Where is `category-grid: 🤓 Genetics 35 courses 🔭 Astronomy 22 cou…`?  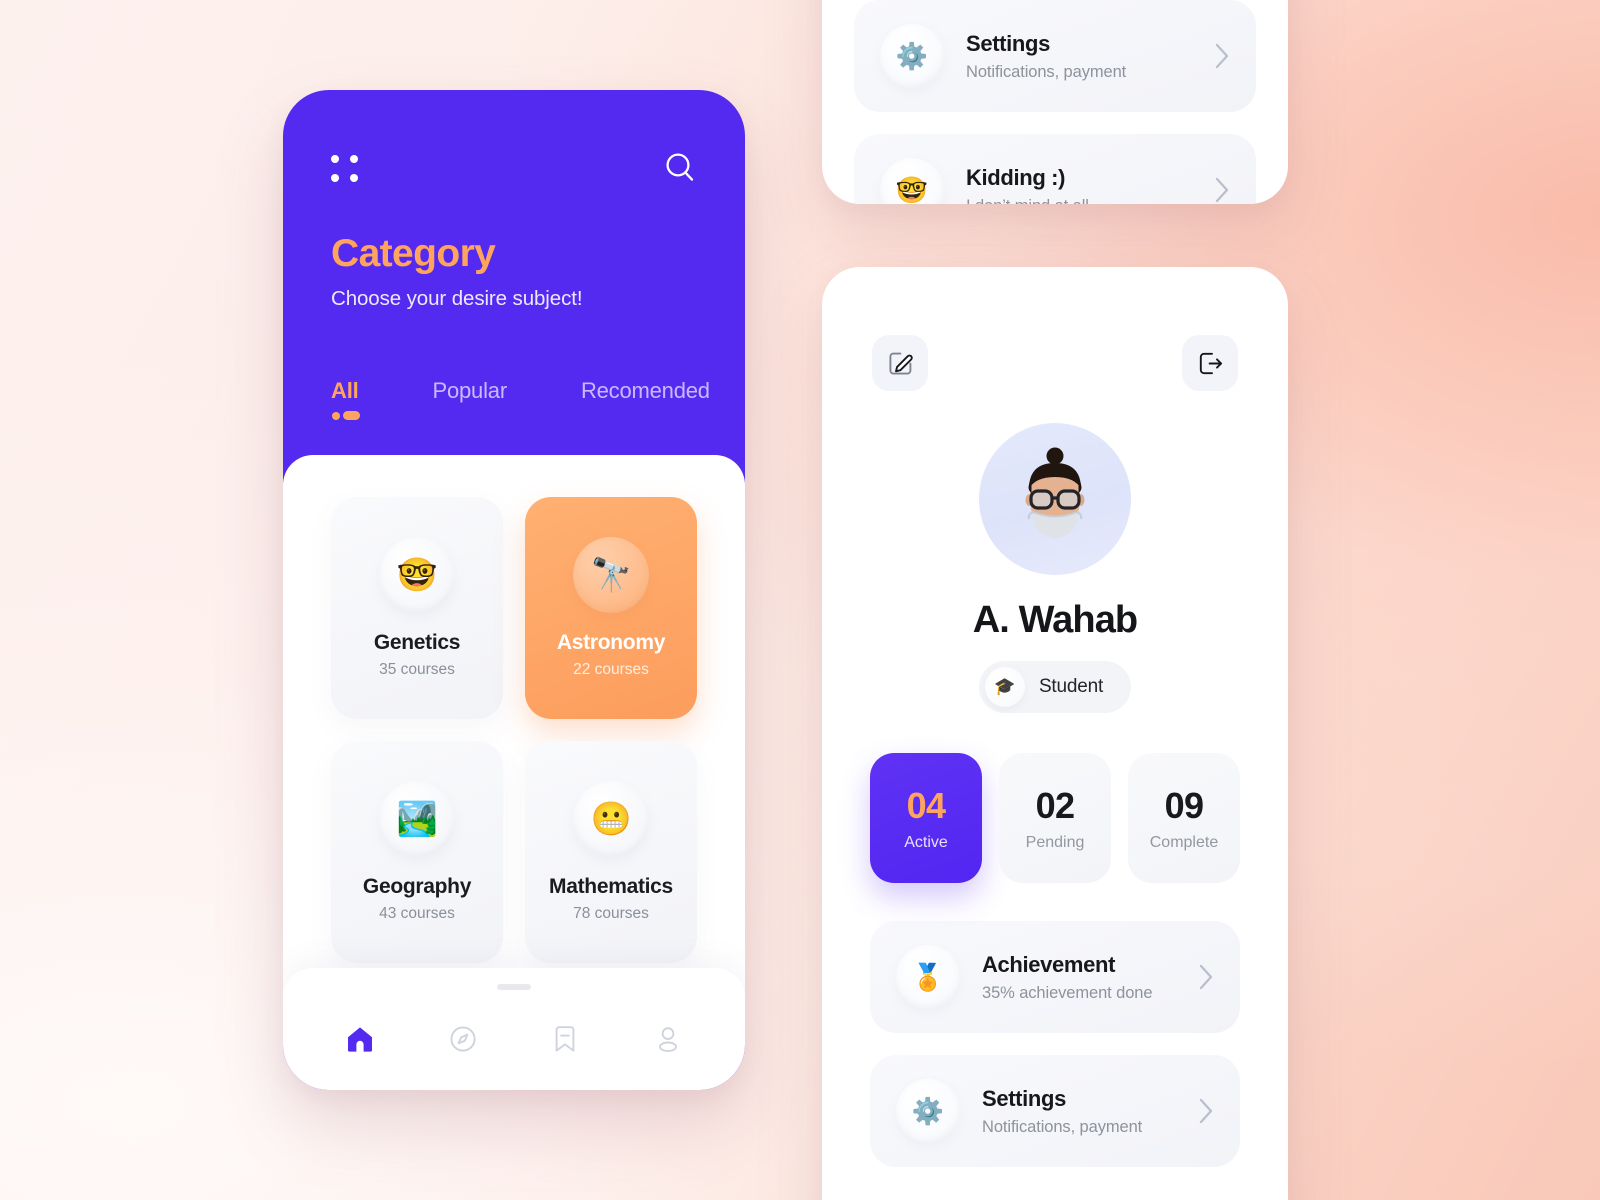 category-grid: 🤓 Genetics 35 courses 🔭 Astronomy 22 cou… is located at coordinates (514, 730).